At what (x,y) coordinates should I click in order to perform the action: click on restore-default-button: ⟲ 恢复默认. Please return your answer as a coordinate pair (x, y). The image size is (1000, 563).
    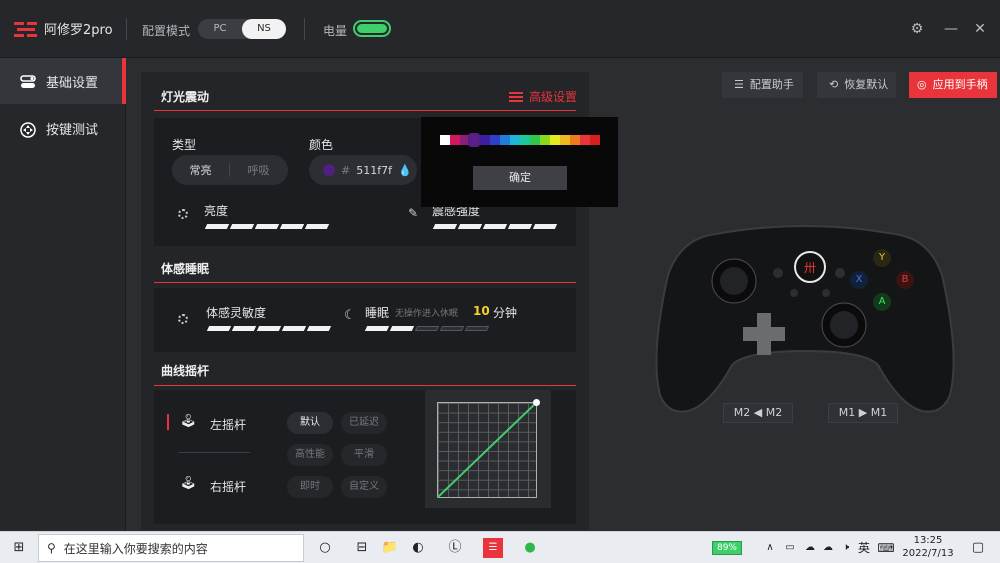
    Looking at the image, I should click on (856, 85).